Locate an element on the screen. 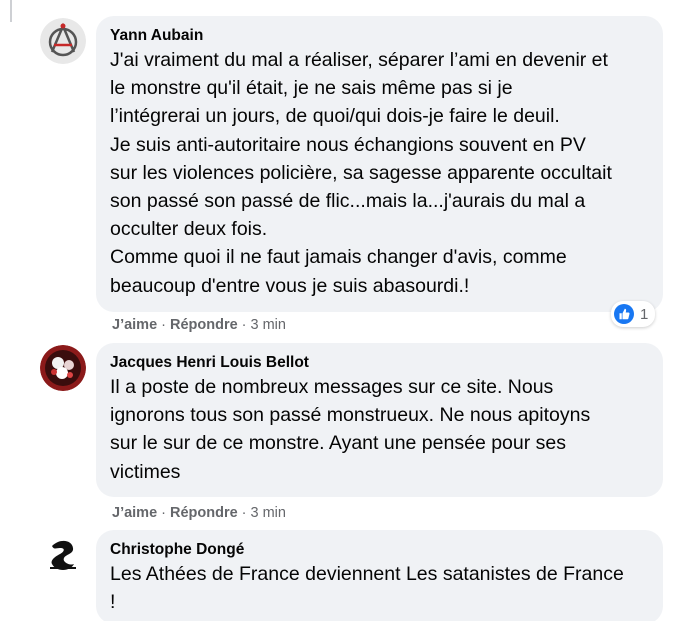  comment-author: Yann Aubain is located at coordinates (379, 35).